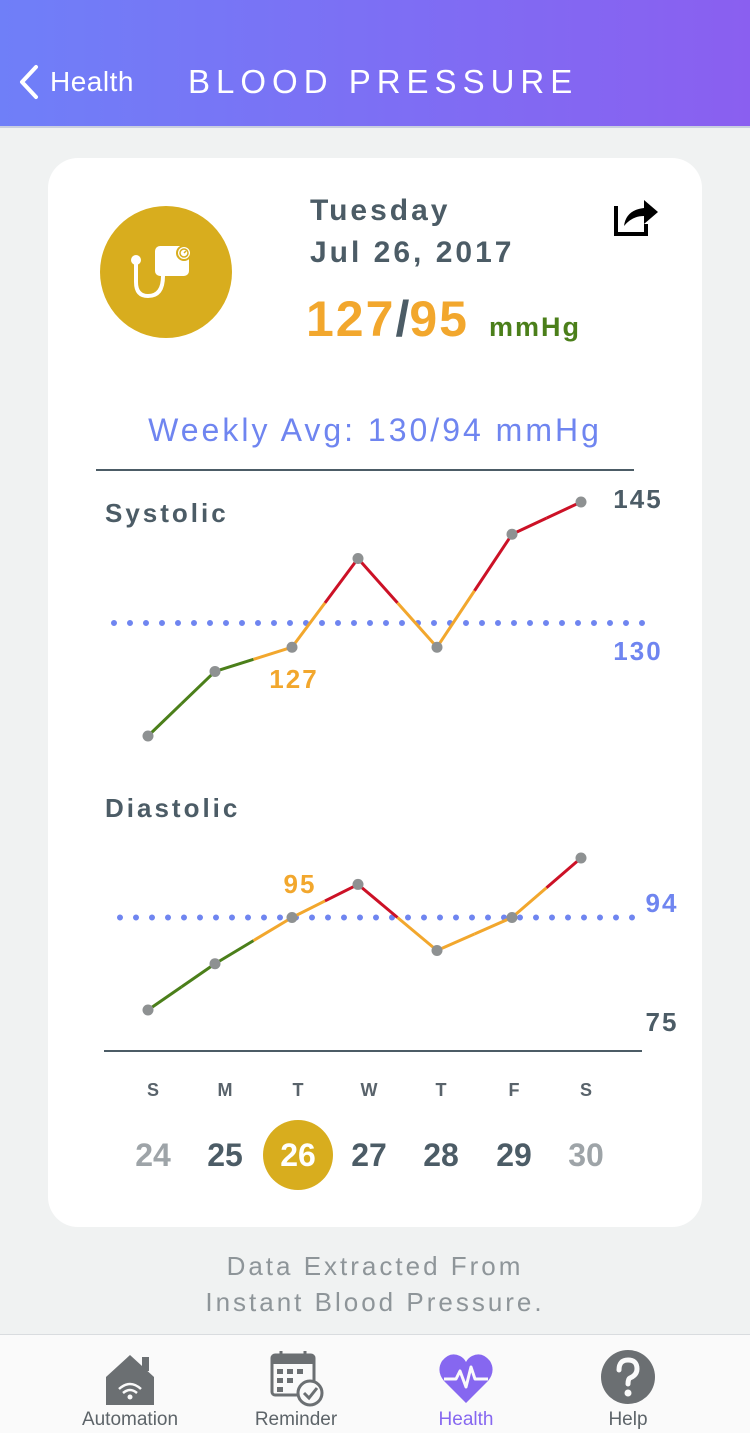 This screenshot has height=1433, width=750. I want to click on back-button: Health, so click(76, 82).